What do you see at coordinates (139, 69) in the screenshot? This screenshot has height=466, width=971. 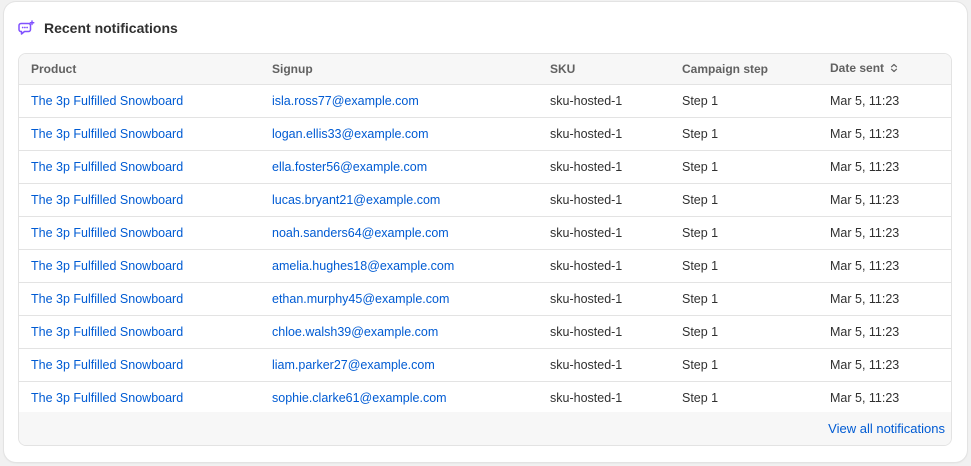 I see `column-header-product: Product` at bounding box center [139, 69].